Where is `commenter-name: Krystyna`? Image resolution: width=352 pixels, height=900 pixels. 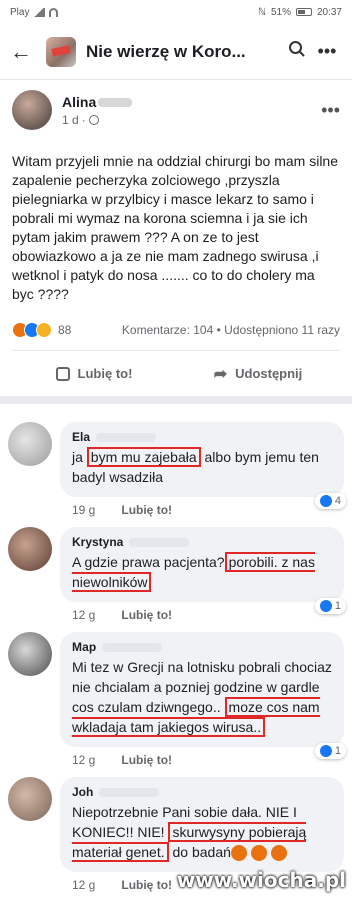
commenter-name: Krystyna is located at coordinates (202, 542).